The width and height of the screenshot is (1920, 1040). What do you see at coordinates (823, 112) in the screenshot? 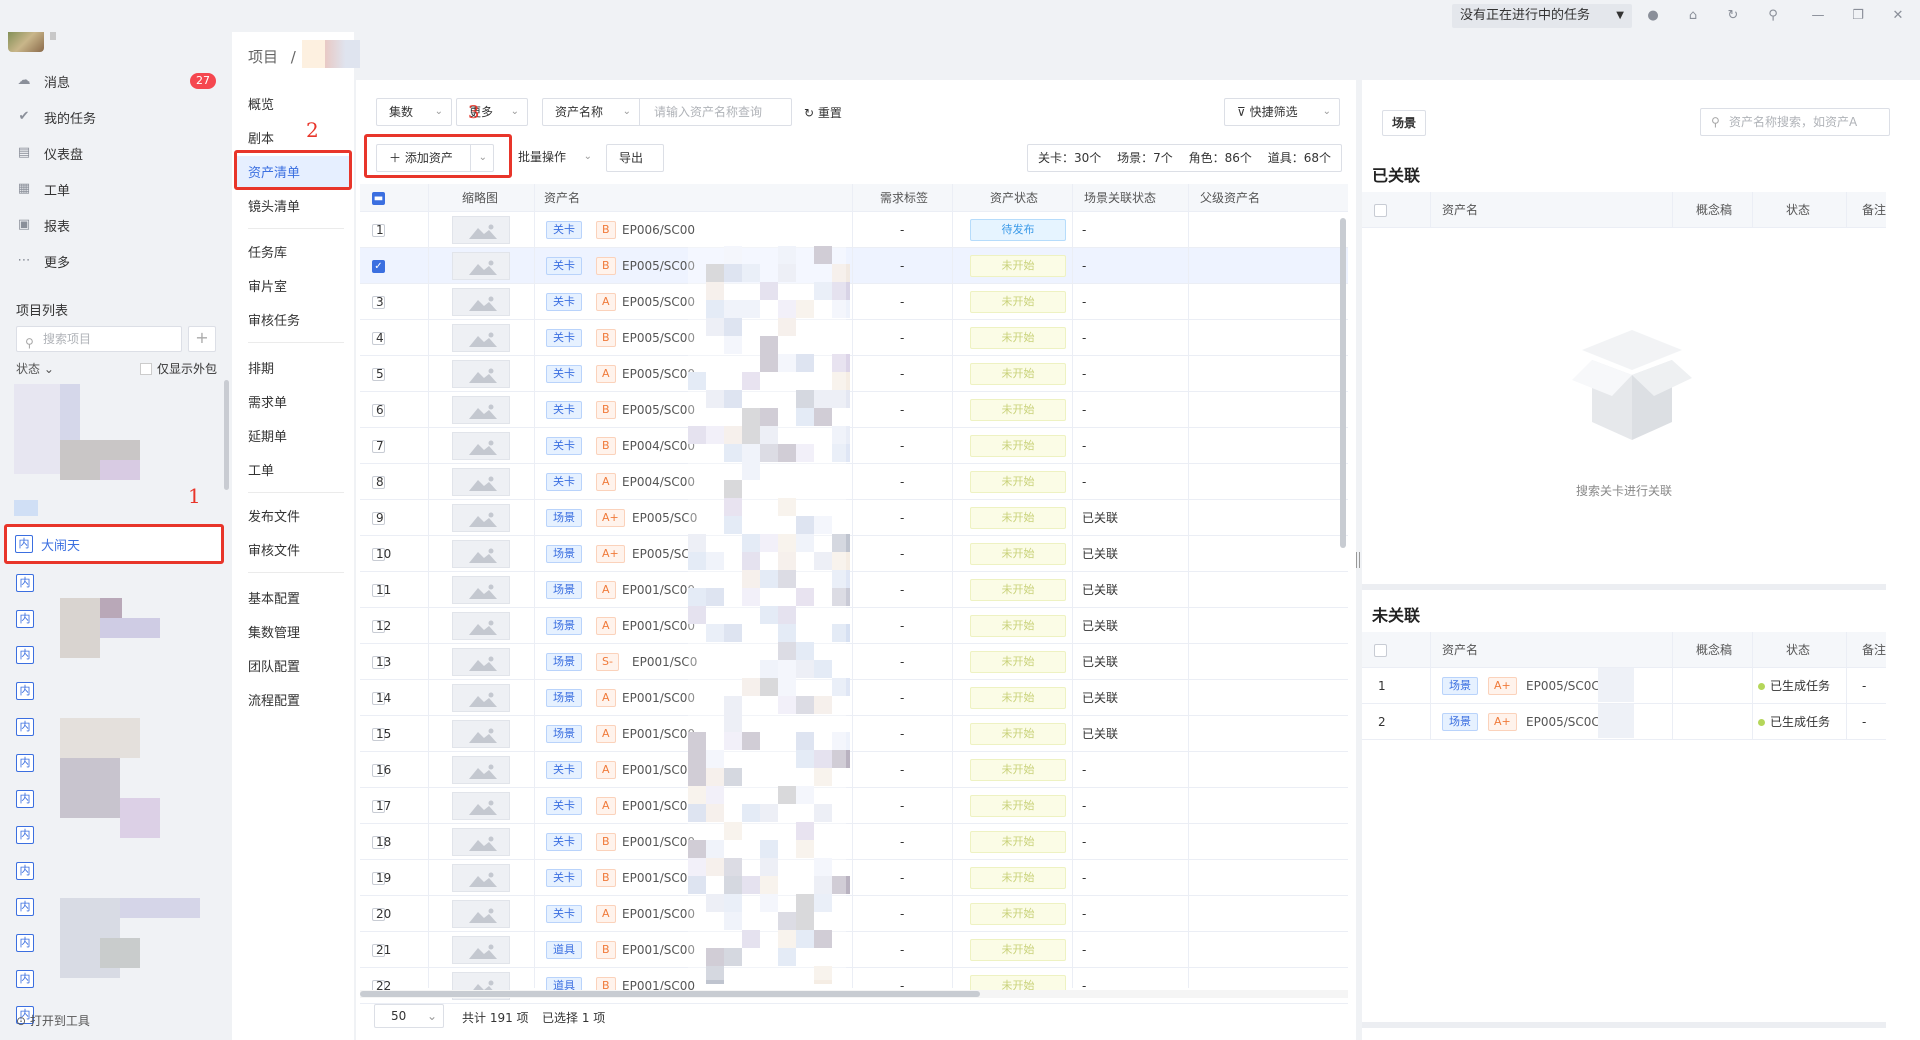
I see `reset-button: ↻ 重置` at bounding box center [823, 112].